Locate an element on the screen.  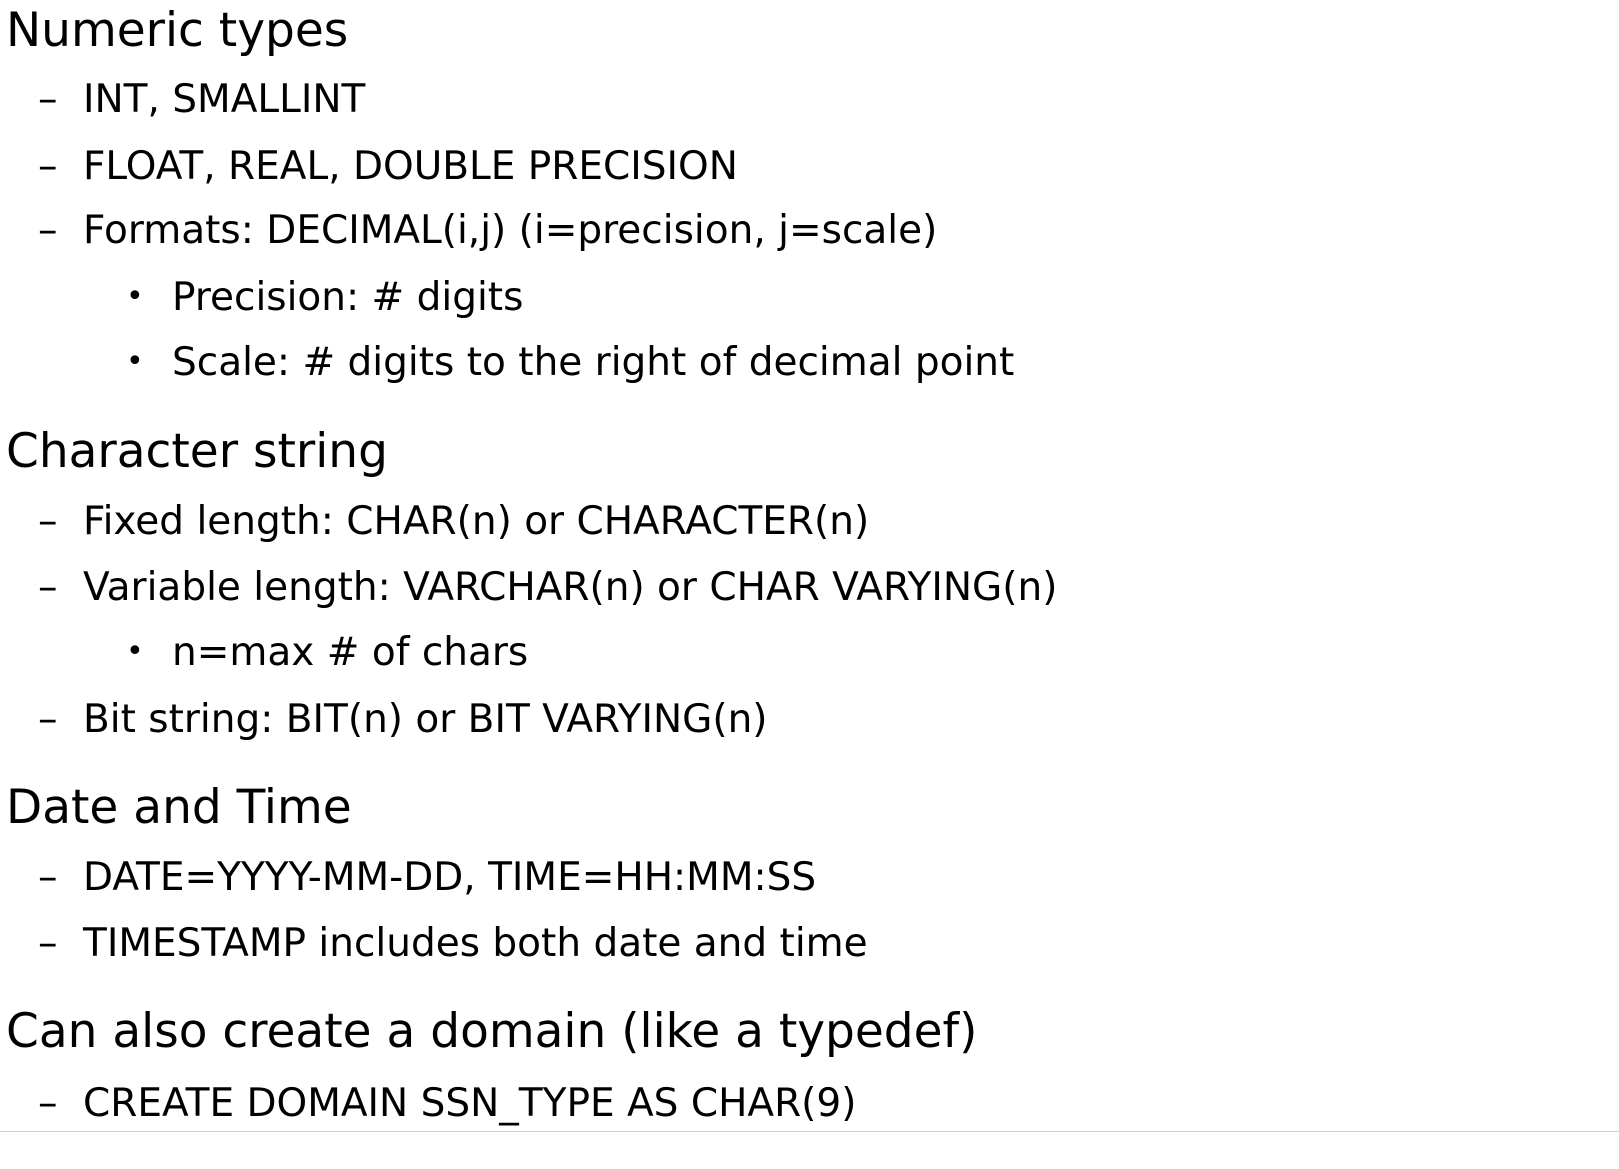
list-item-text: TIMESTAMP includes both date and time is located at coordinates (475, 943).